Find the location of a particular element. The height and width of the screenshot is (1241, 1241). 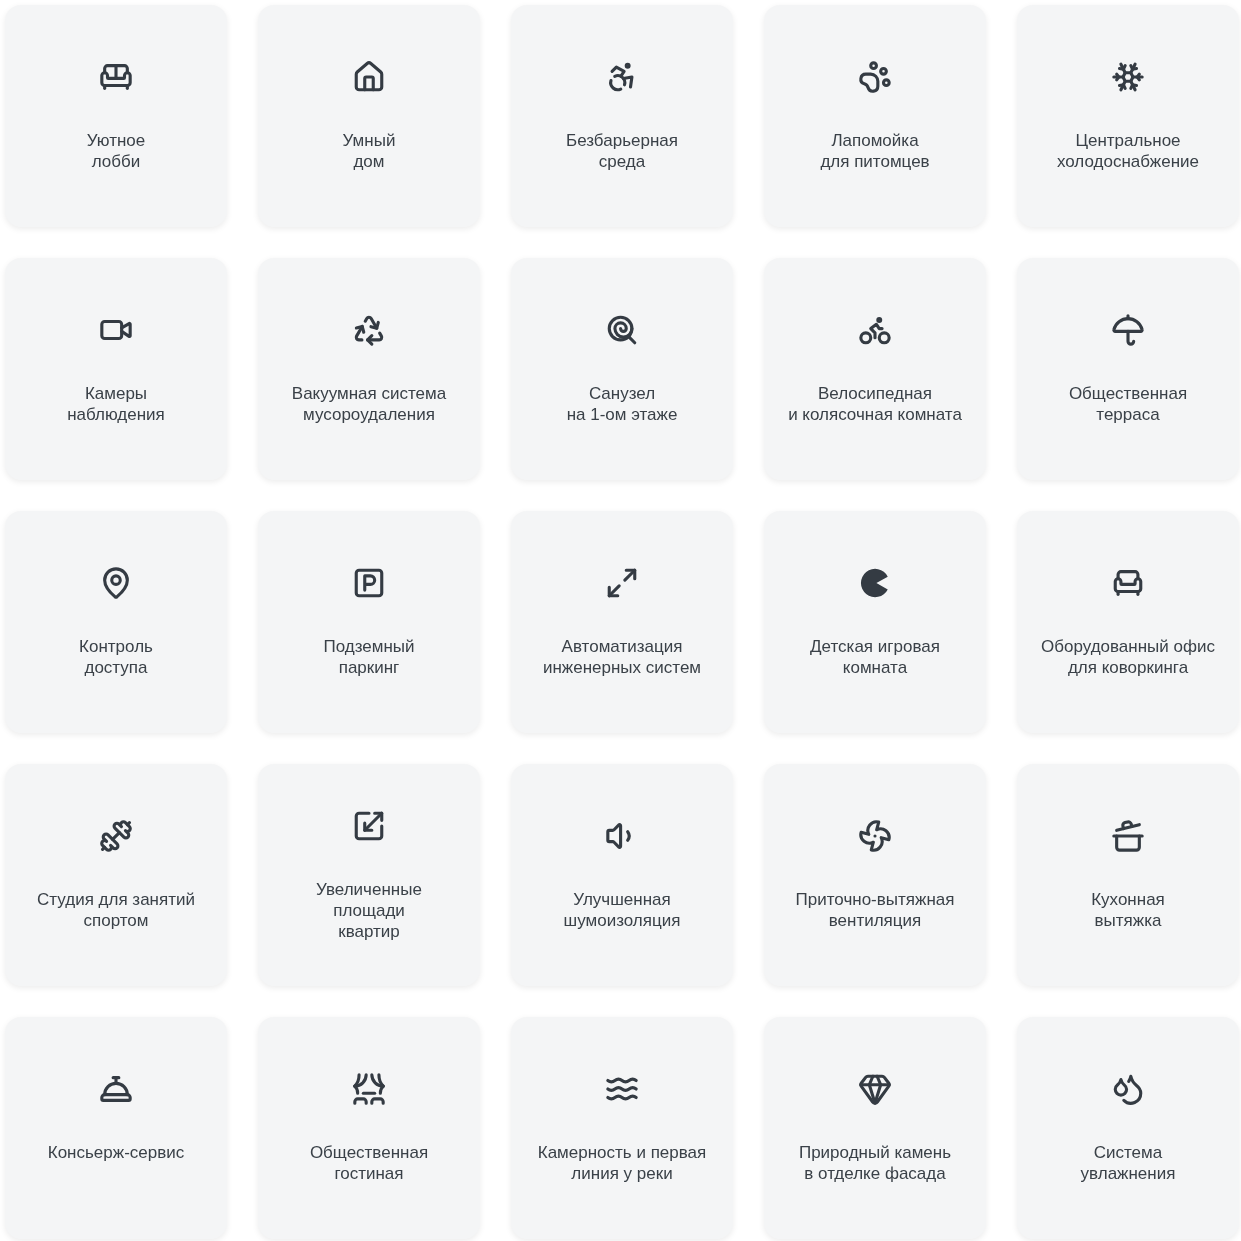

feature-label: Общественная гостиная is located at coordinates (369, 1163).